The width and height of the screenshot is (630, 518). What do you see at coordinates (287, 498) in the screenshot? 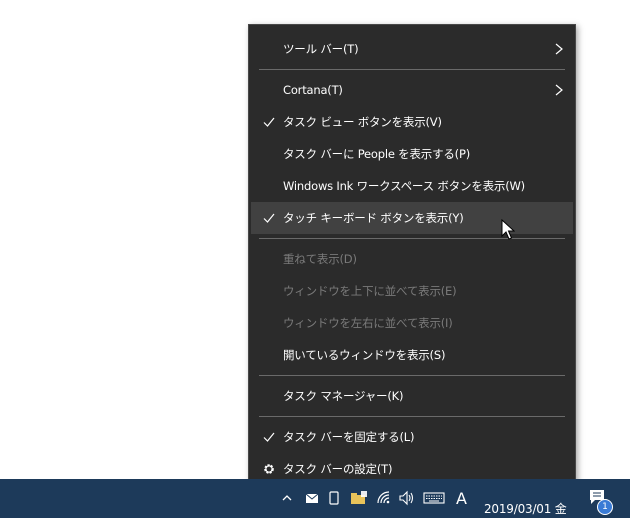
I see `chevron-up-icon` at bounding box center [287, 498].